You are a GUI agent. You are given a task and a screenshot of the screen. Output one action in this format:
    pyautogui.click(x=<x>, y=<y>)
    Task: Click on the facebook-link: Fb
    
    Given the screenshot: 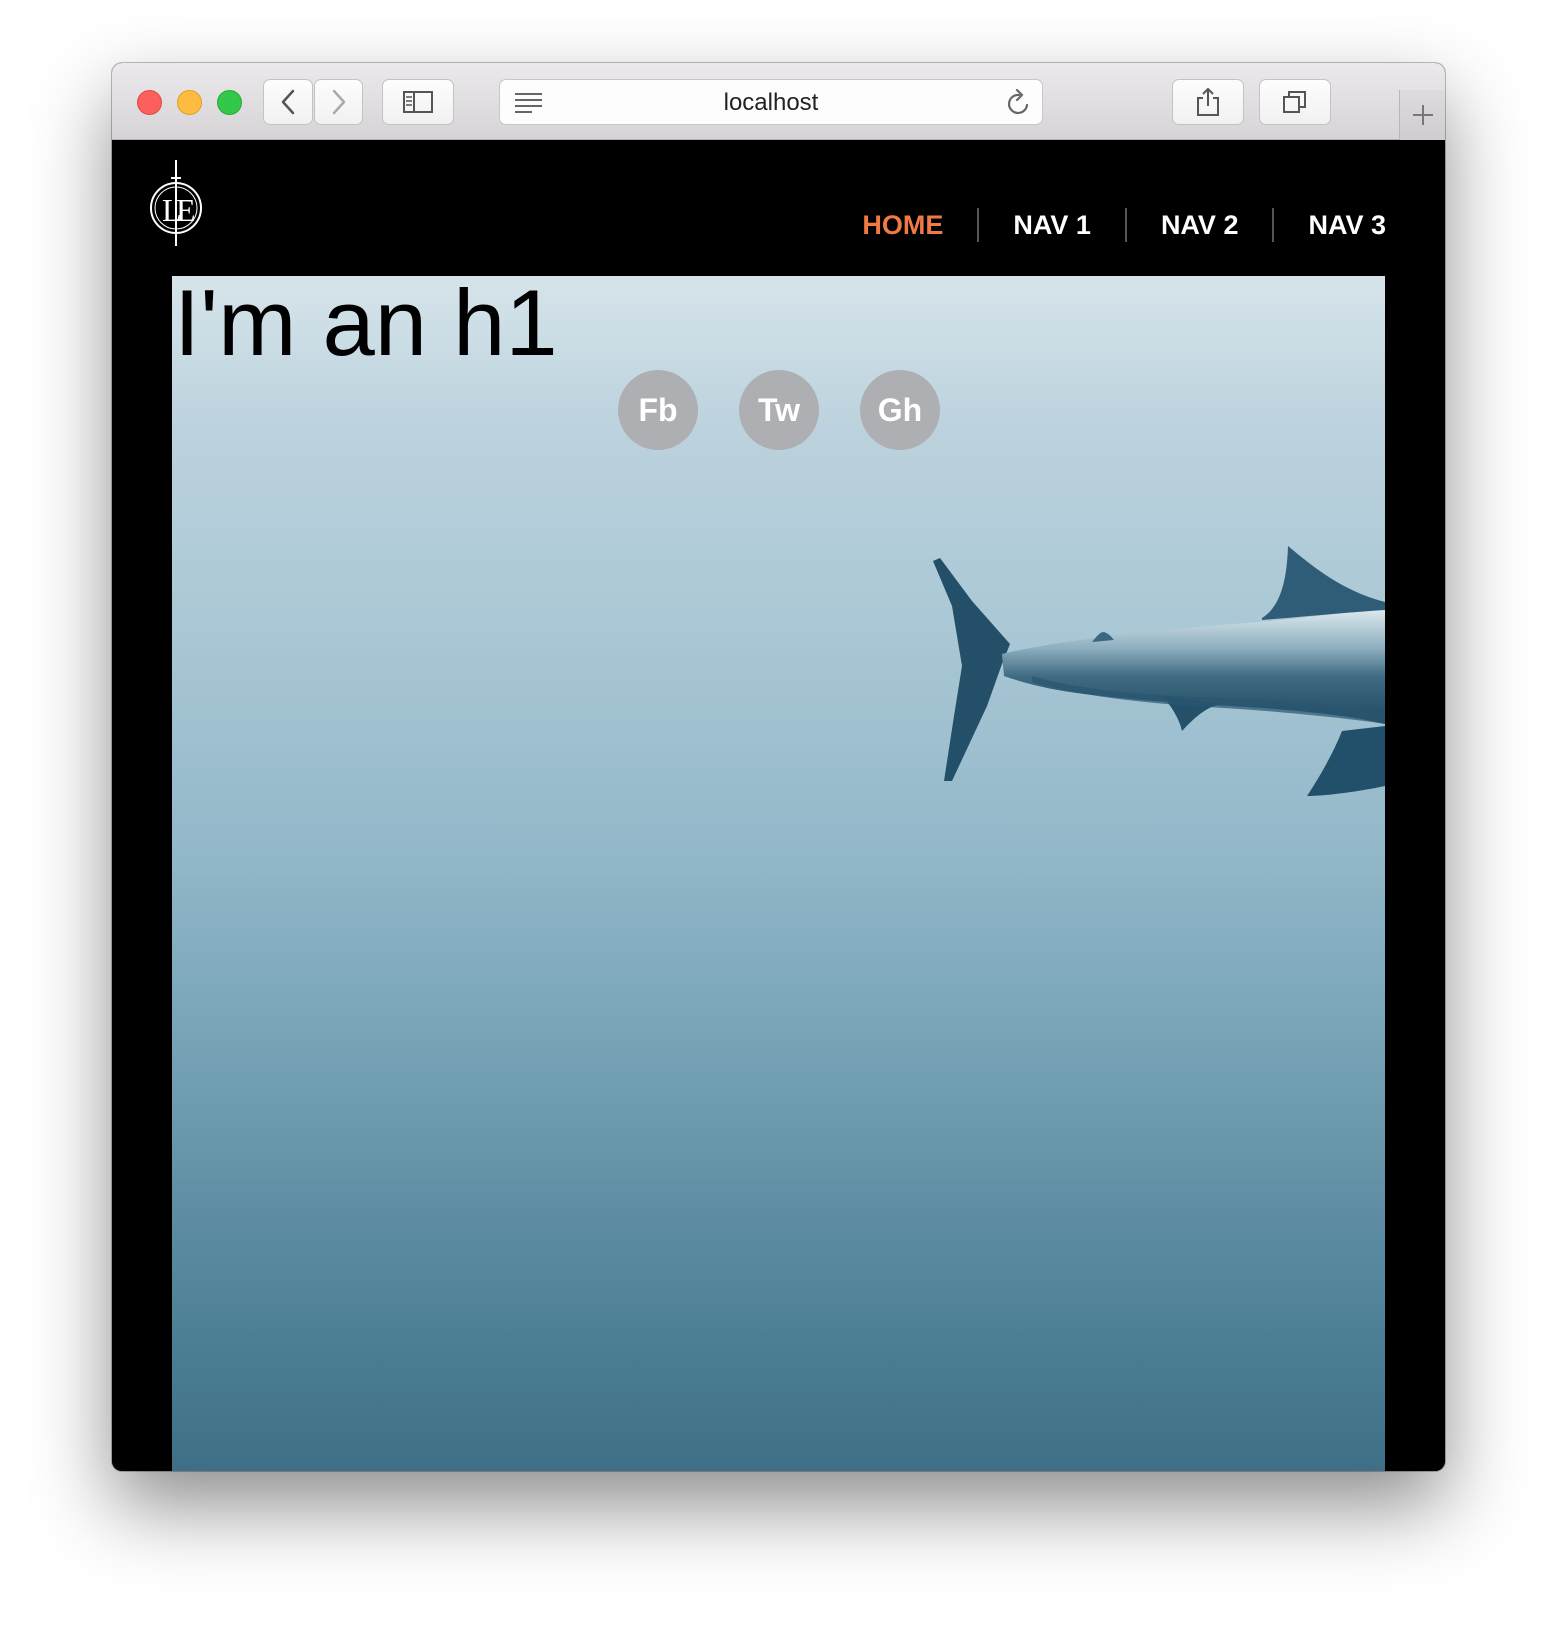 What is the action you would take?
    pyautogui.click(x=658, y=410)
    